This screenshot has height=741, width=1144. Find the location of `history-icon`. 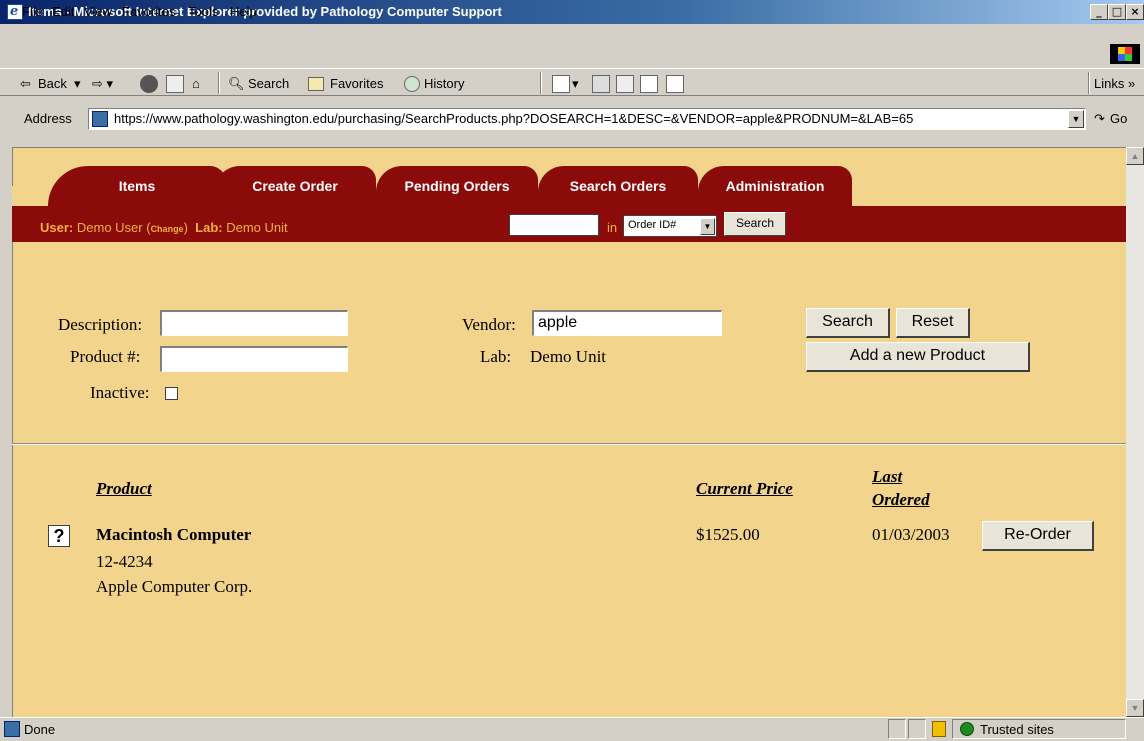

history-icon is located at coordinates (412, 84).